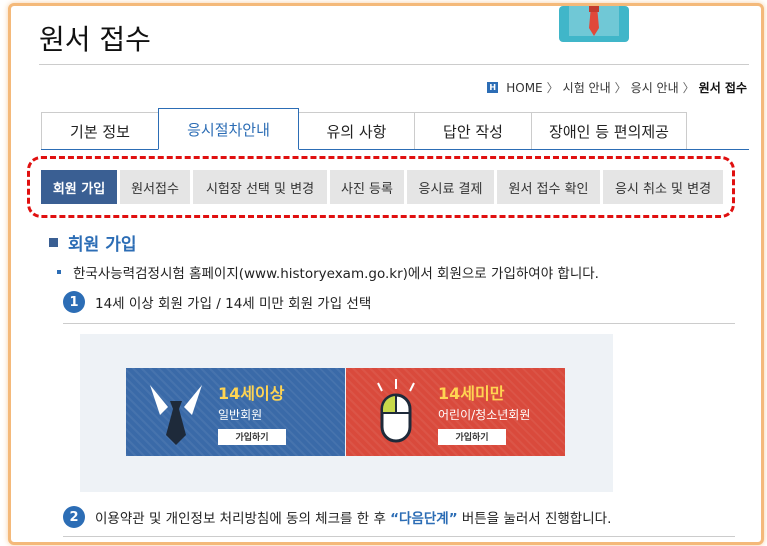  I want to click on subnav-payment: 응시료 결제, so click(450, 187).